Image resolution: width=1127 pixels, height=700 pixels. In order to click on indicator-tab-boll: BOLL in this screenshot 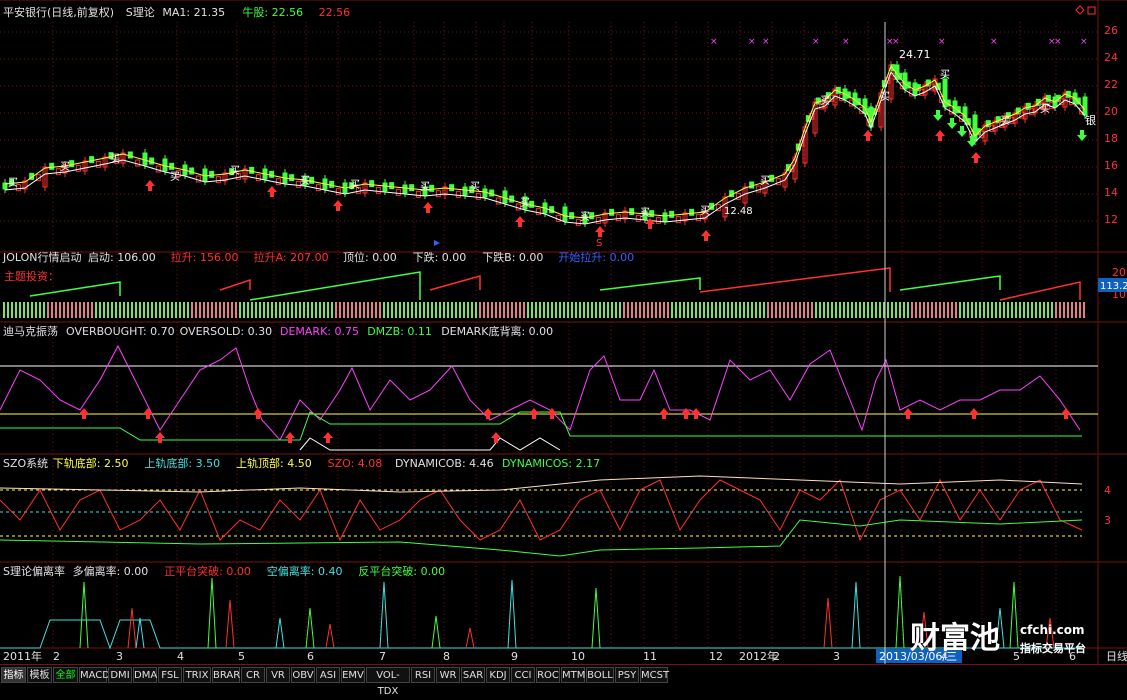, I will do `click(600, 675)`.